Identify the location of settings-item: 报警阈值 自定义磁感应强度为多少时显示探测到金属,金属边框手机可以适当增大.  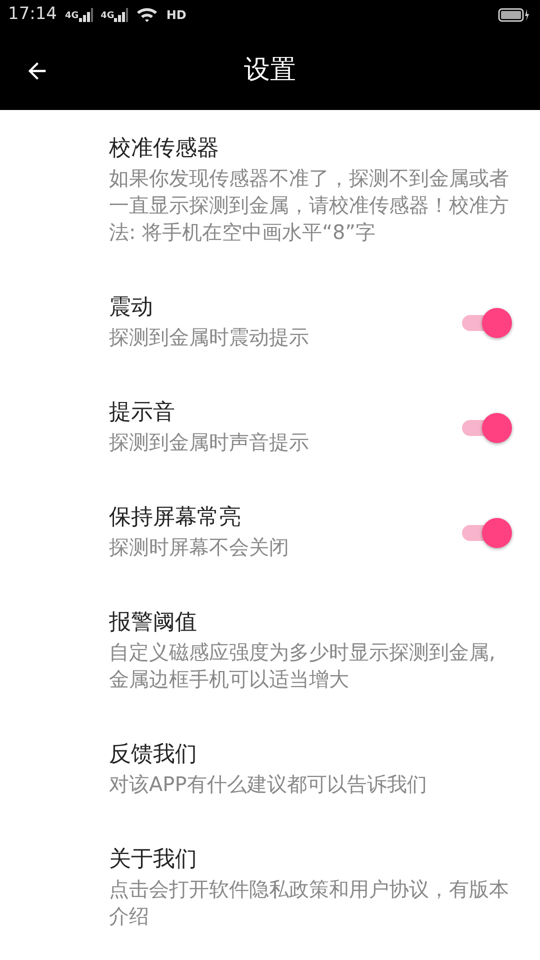
(270, 650).